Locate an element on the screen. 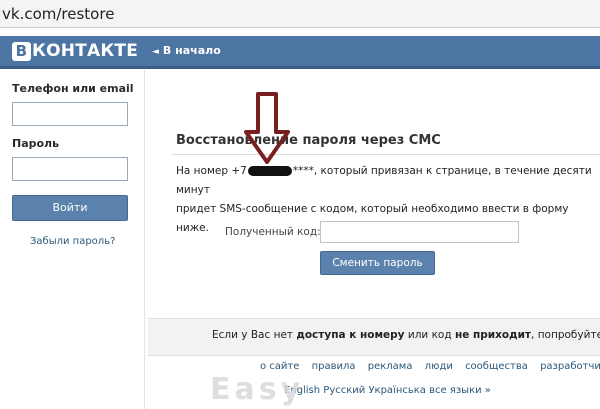  footer-link-developers: разработчик is located at coordinates (570, 366).